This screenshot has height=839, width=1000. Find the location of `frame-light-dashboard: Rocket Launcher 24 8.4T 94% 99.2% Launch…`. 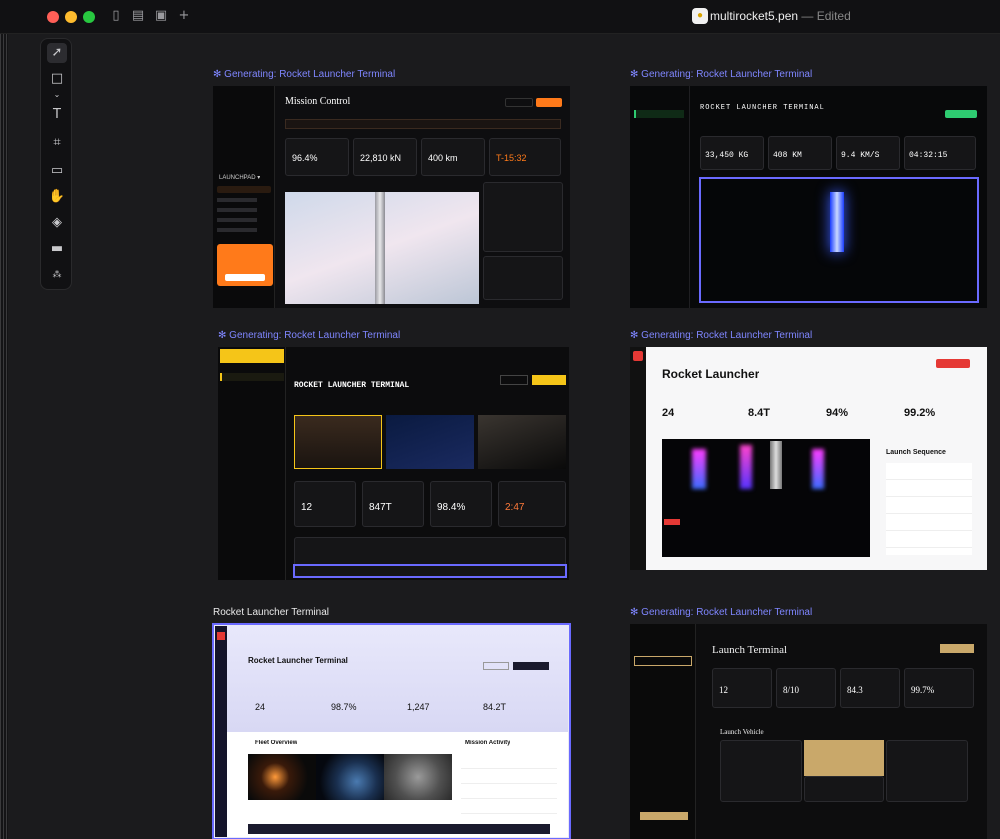

frame-light-dashboard: Rocket Launcher 24 8.4T 94% 99.2% Launch… is located at coordinates (808, 458).